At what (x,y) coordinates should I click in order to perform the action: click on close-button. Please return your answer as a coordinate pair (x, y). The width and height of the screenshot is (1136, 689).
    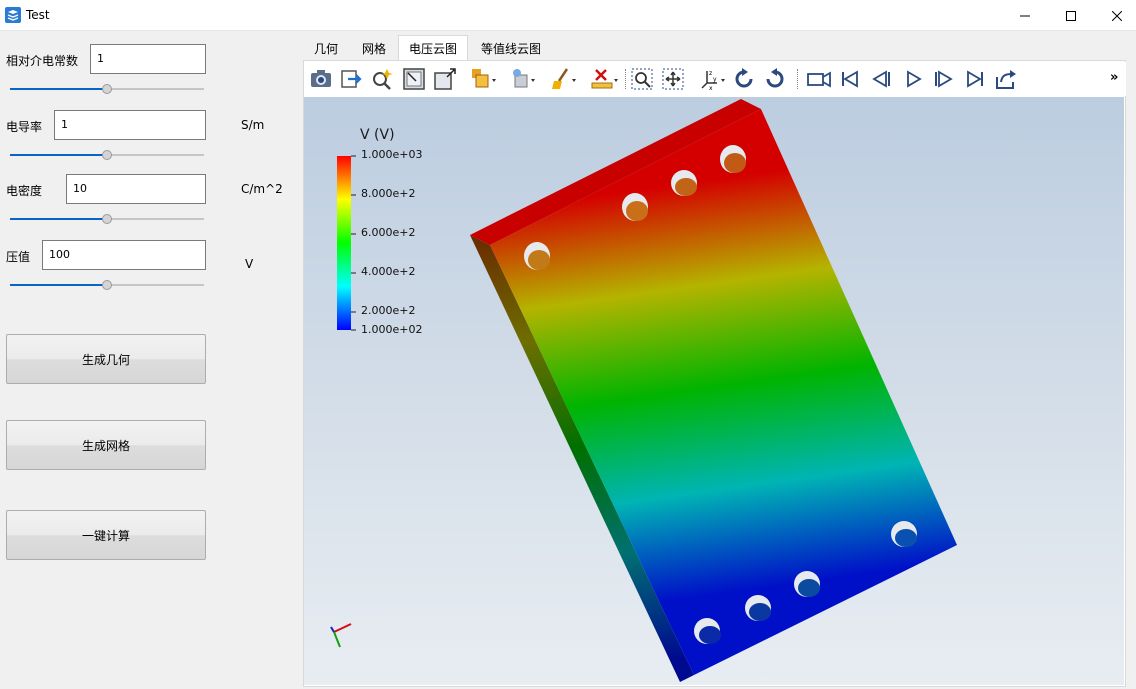
    Looking at the image, I should click on (1115, 15).